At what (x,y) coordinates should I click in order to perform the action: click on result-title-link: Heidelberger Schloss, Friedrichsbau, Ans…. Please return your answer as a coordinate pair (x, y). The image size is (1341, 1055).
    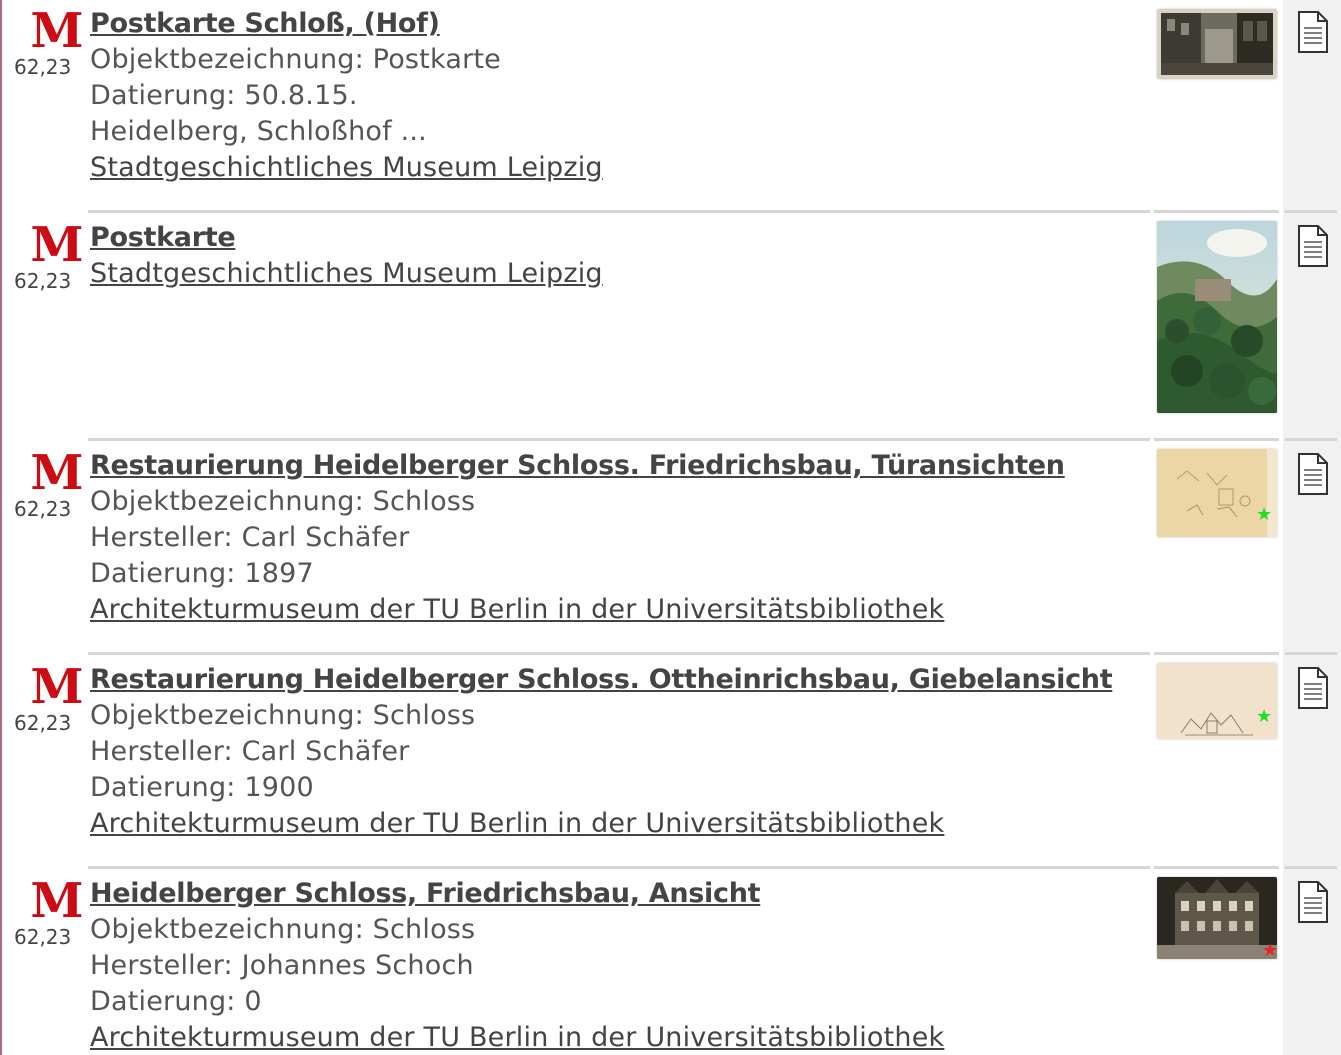
    Looking at the image, I should click on (615, 894).